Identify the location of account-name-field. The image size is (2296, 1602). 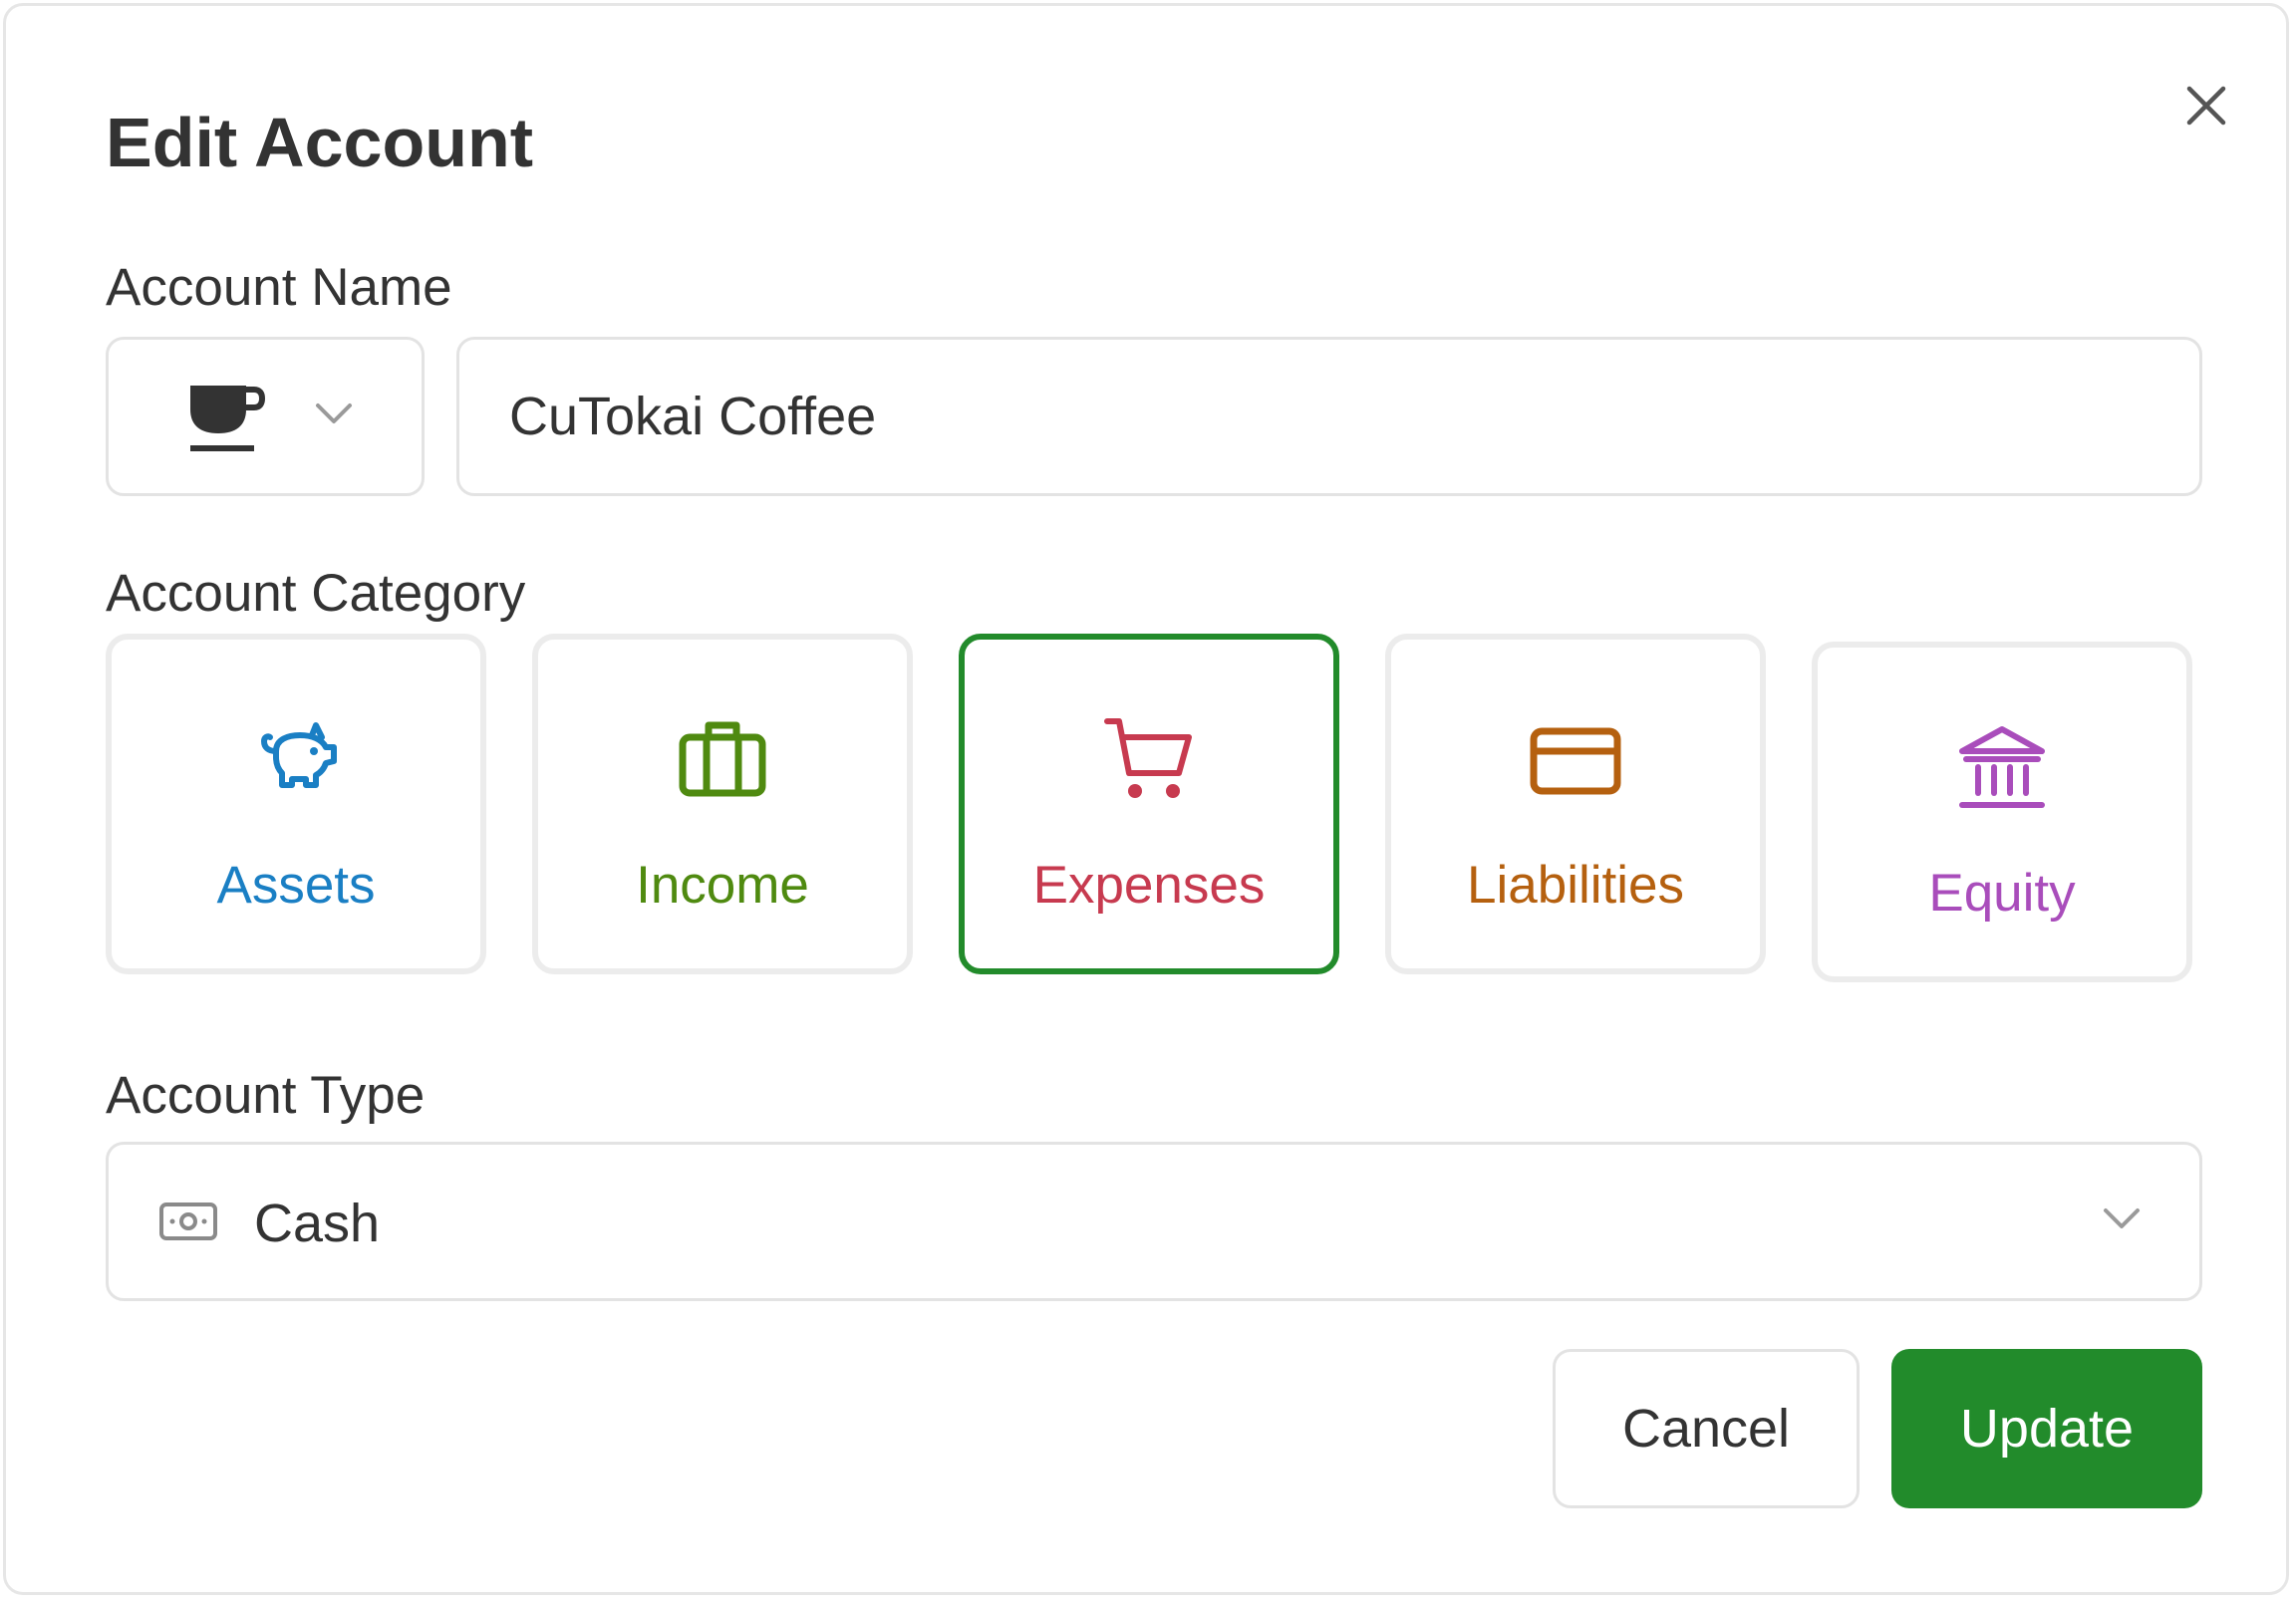
(1329, 416).